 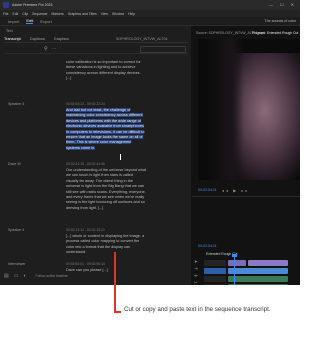 I want to click on speaker-label: Interviewer, so click(x=17, y=264).